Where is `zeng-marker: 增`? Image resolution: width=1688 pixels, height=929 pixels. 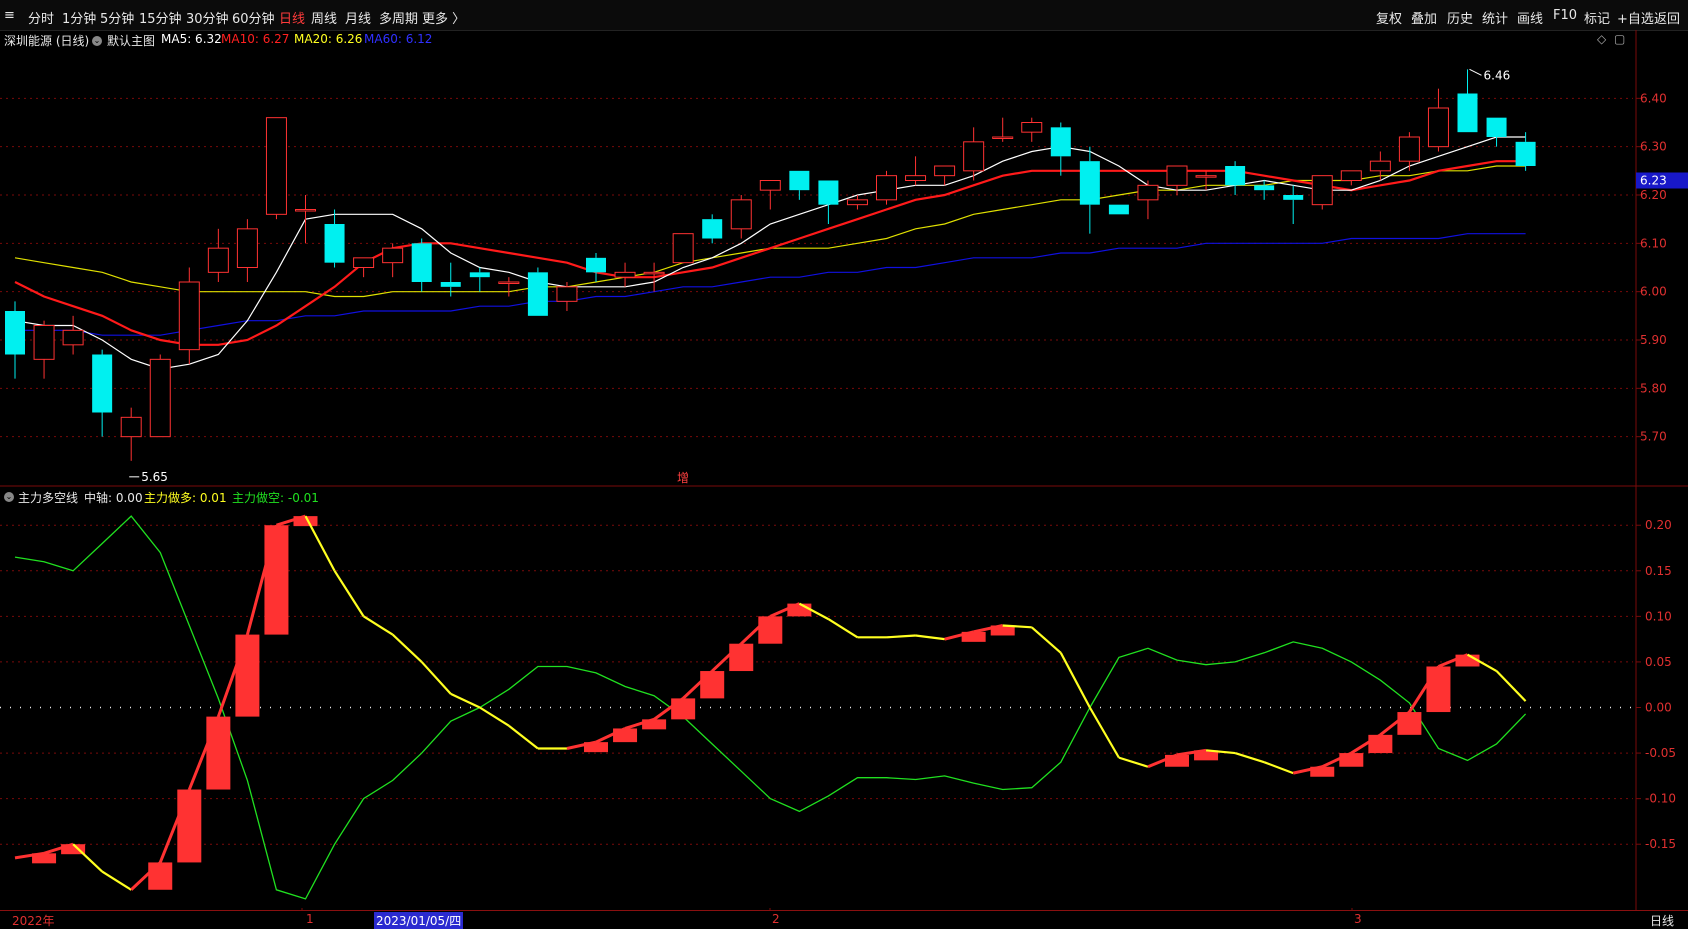
zeng-marker: 增 is located at coordinates (683, 478).